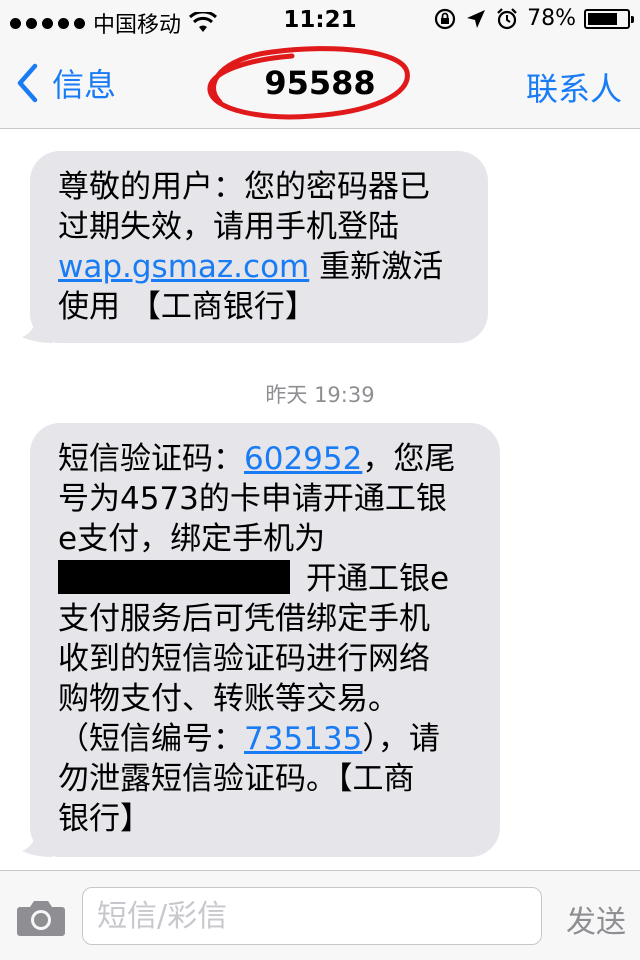 The width and height of the screenshot is (640, 960). What do you see at coordinates (303, 739) in the screenshot?
I see `serial-number-link: 735135` at bounding box center [303, 739].